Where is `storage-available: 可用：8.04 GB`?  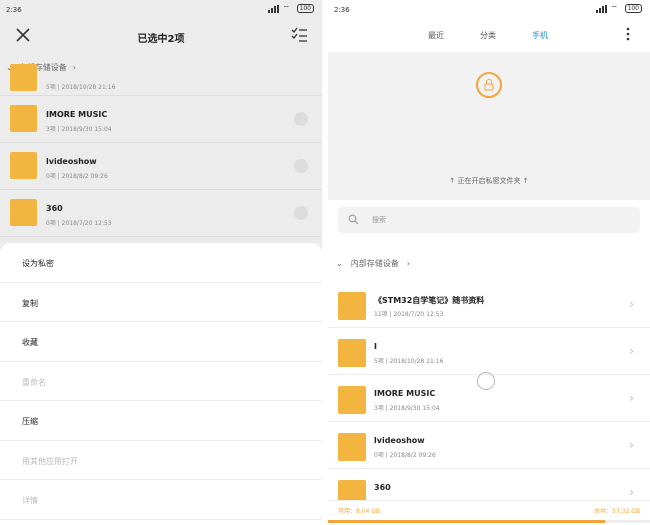 storage-available: 可用：8.04 GB is located at coordinates (359, 511).